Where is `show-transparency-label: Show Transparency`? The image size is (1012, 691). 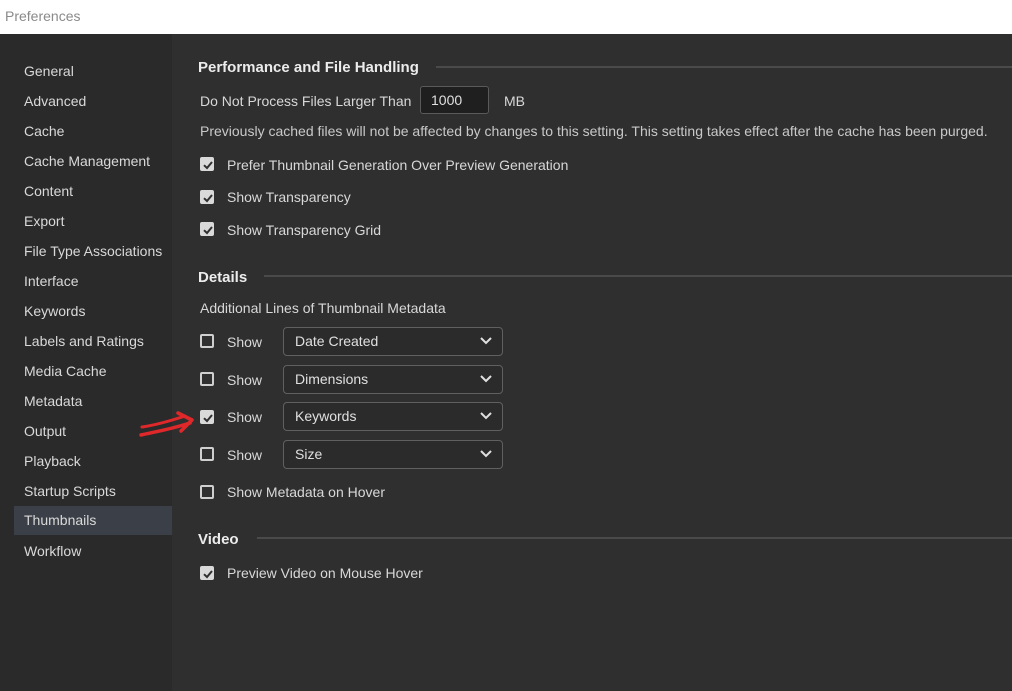
show-transparency-label: Show Transparency is located at coordinates (289, 197).